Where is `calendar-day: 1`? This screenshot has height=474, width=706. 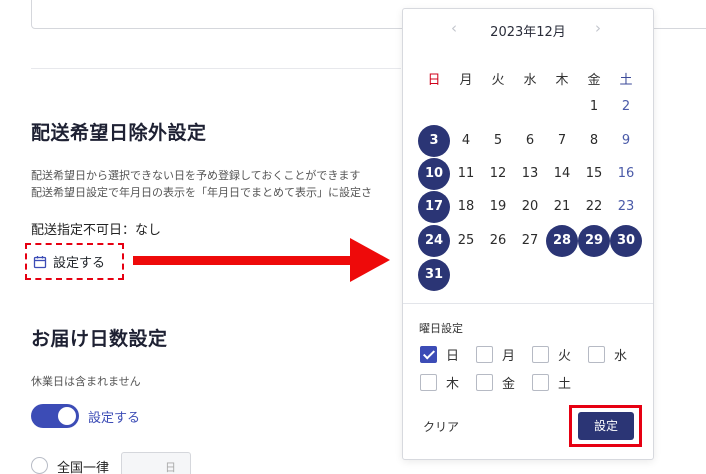 calendar-day: 1 is located at coordinates (594, 107).